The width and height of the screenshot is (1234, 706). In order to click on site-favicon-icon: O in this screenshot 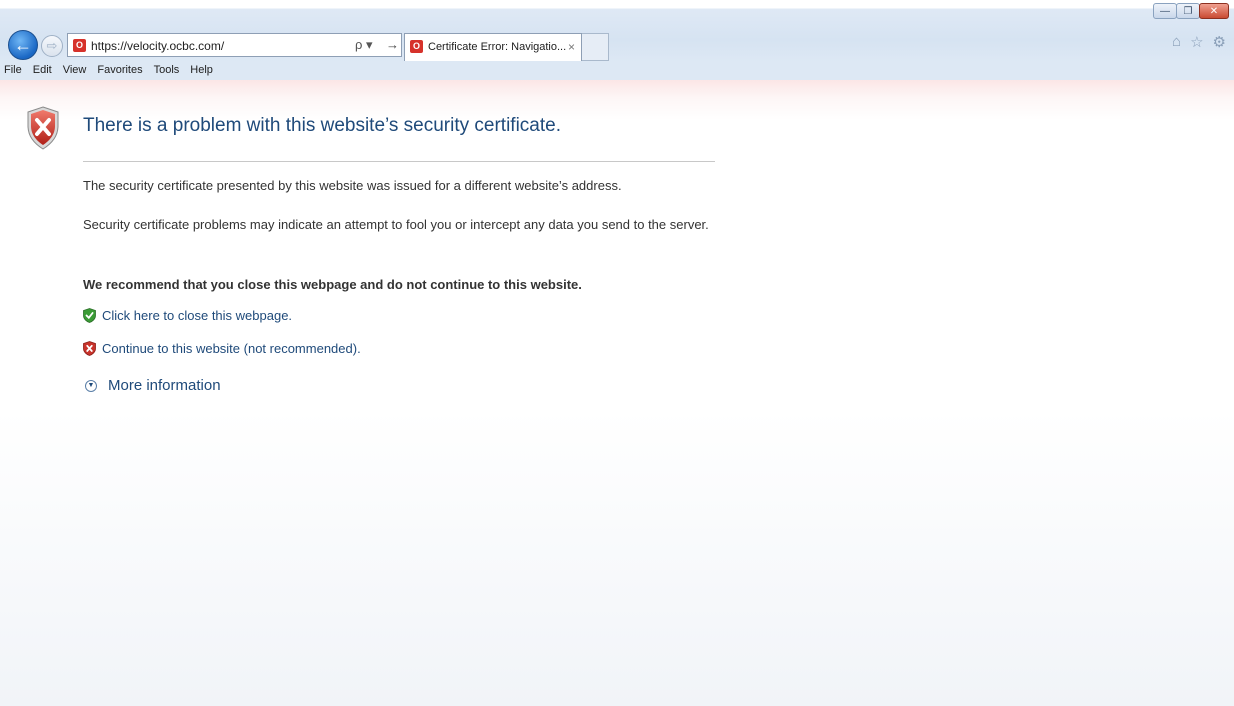, I will do `click(79, 45)`.